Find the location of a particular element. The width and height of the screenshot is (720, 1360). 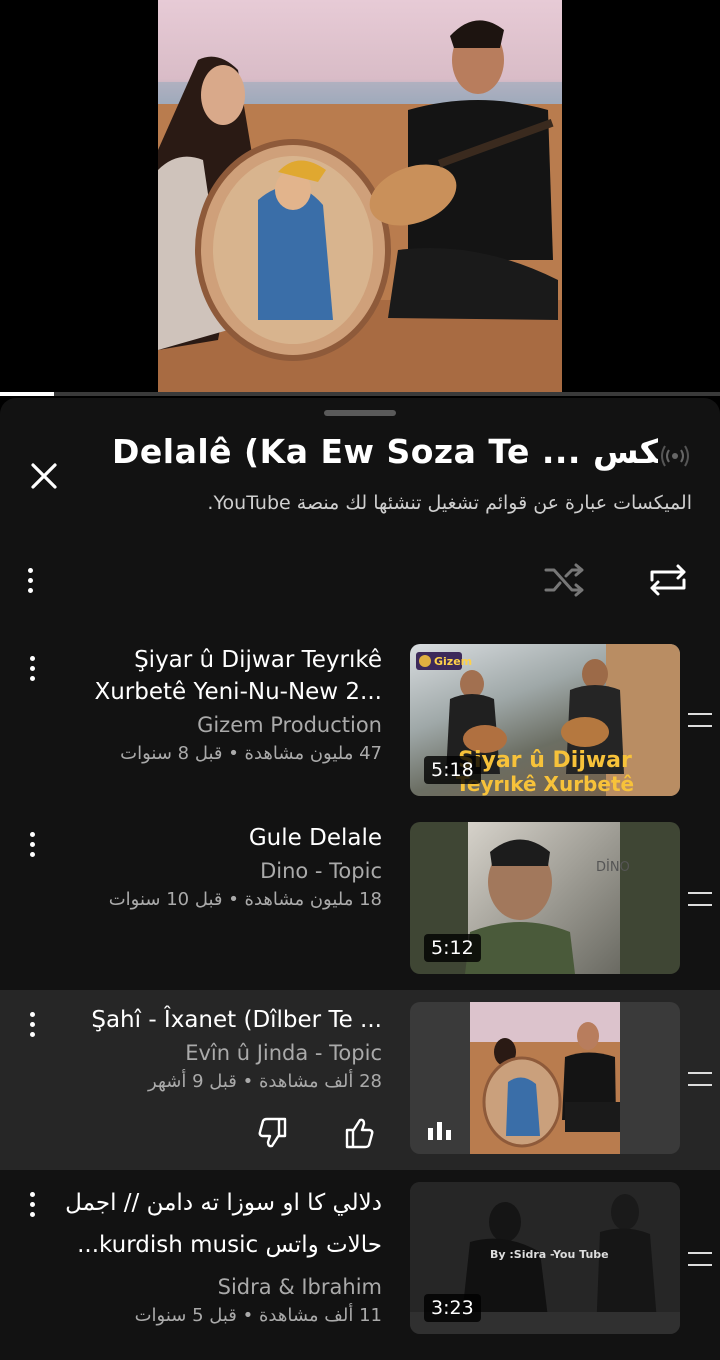

shuffle-icon is located at coordinates (564, 580).